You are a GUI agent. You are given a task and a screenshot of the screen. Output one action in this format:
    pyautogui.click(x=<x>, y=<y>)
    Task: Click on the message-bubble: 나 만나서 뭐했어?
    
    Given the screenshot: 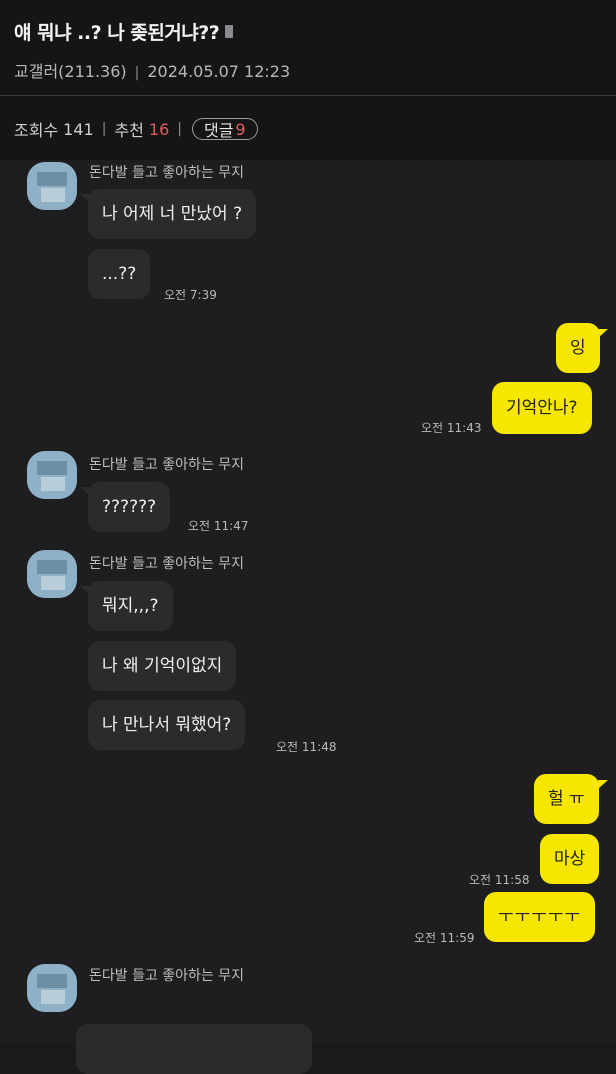 What is the action you would take?
    pyautogui.click(x=167, y=725)
    